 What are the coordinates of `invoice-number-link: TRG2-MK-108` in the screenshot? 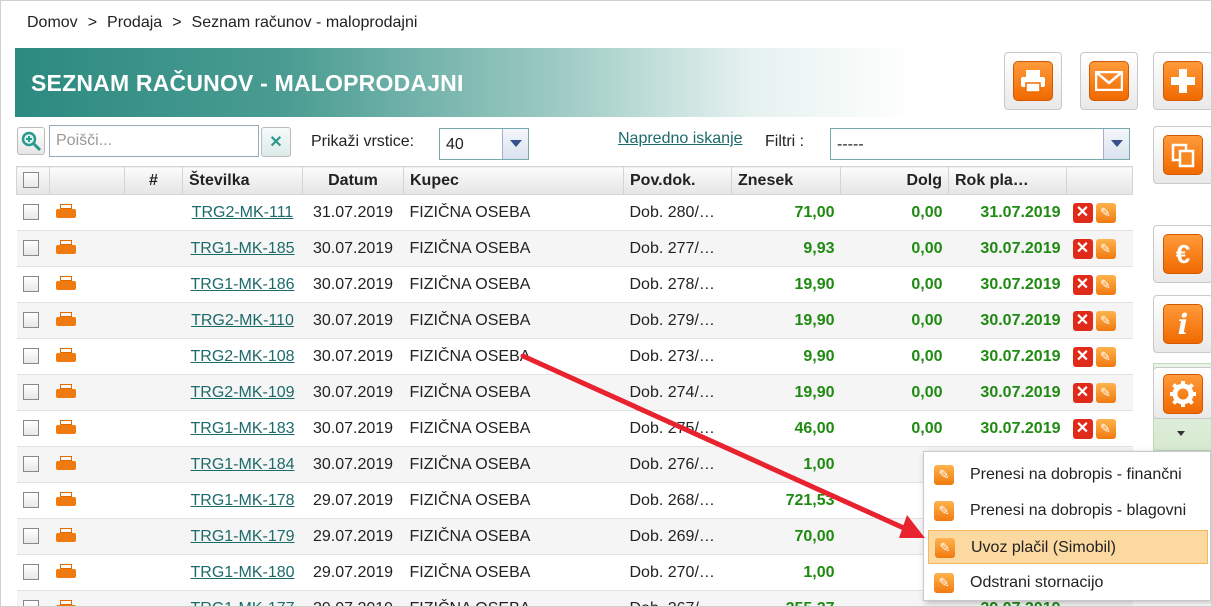 It's located at (242, 356).